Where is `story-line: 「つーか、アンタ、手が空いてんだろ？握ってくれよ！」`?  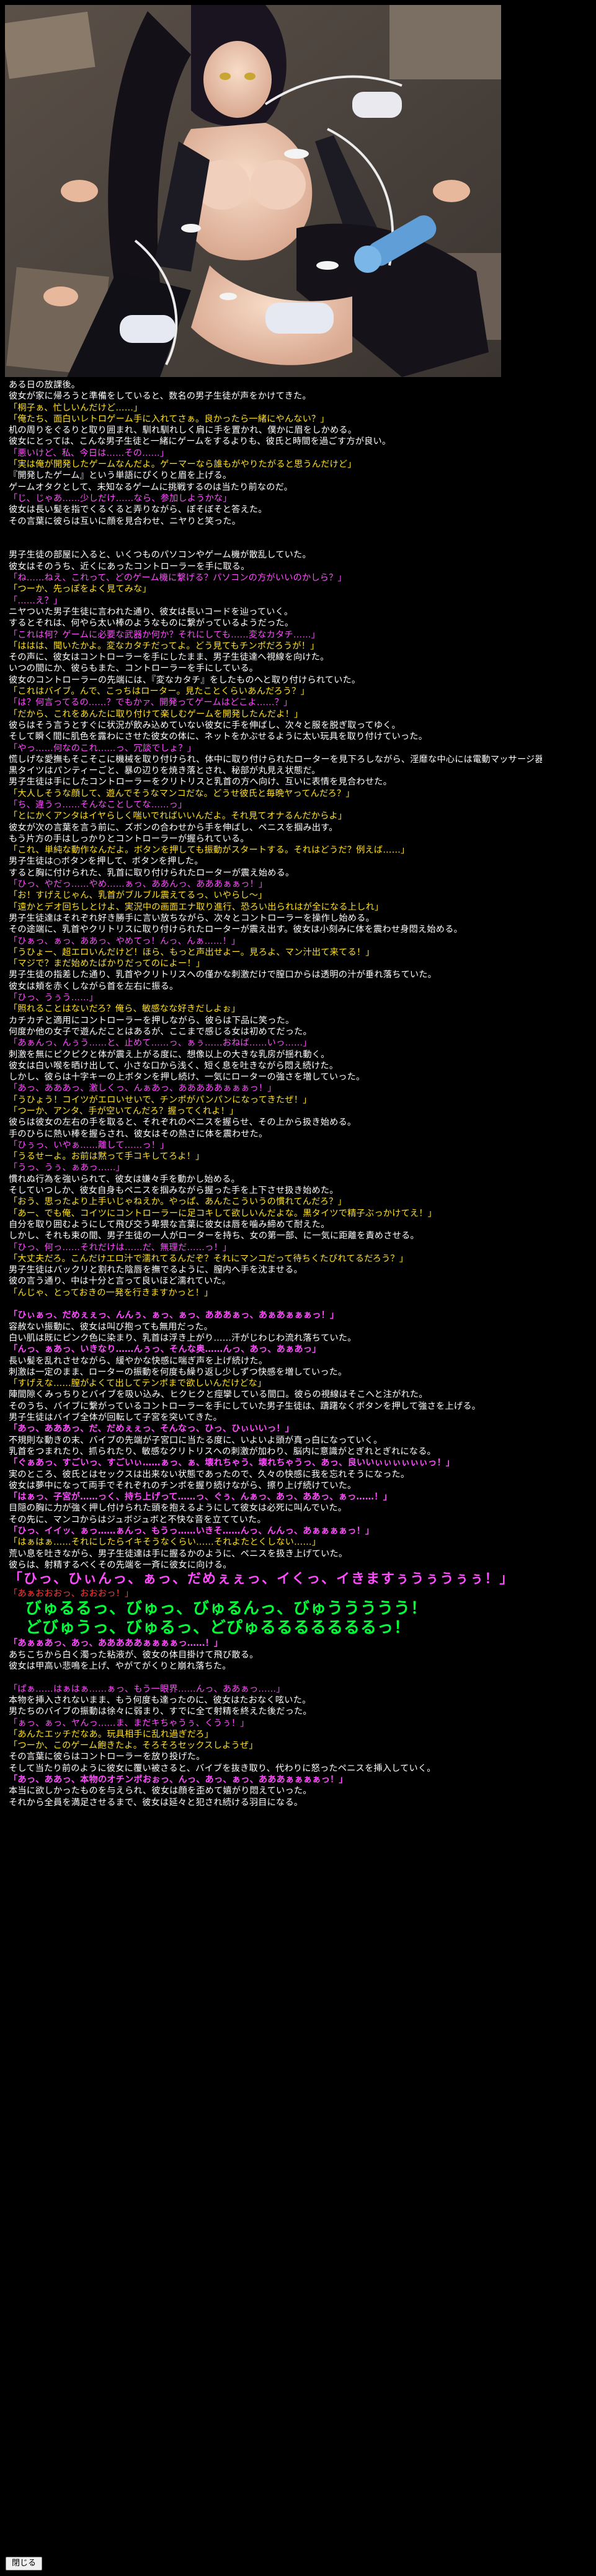
story-line: 「つーか、アンタ、手が空いてんだろ？握ってくれよ！」 is located at coordinates (124, 1111).